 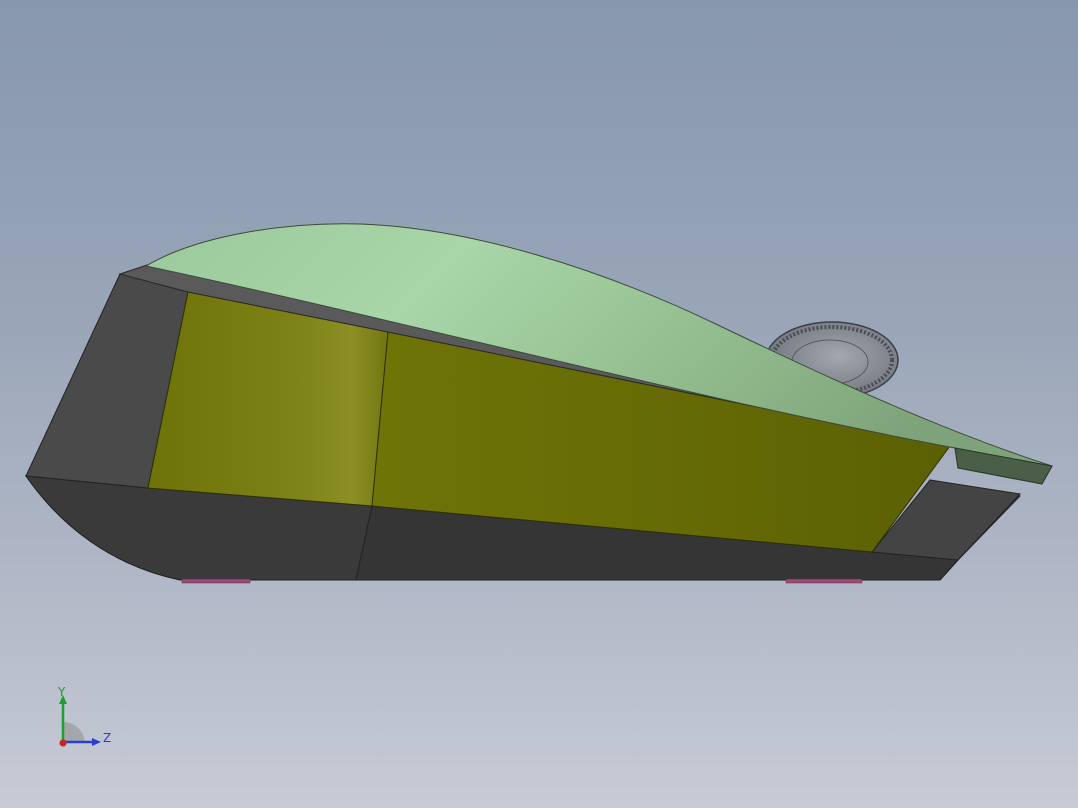 What do you see at coordinates (62, 692) in the screenshot?
I see `y-axis-label: Y` at bounding box center [62, 692].